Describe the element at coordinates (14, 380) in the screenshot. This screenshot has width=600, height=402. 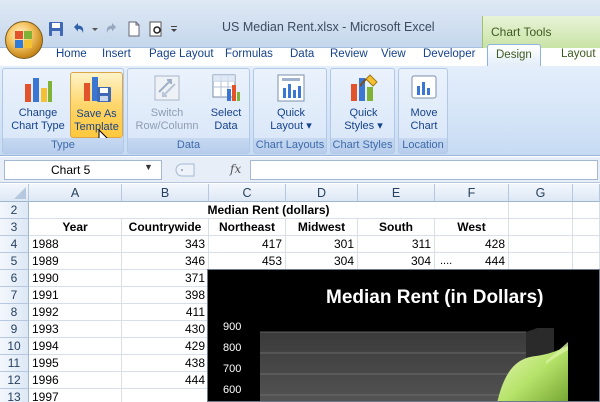
I see `row-header: 12` at that location.